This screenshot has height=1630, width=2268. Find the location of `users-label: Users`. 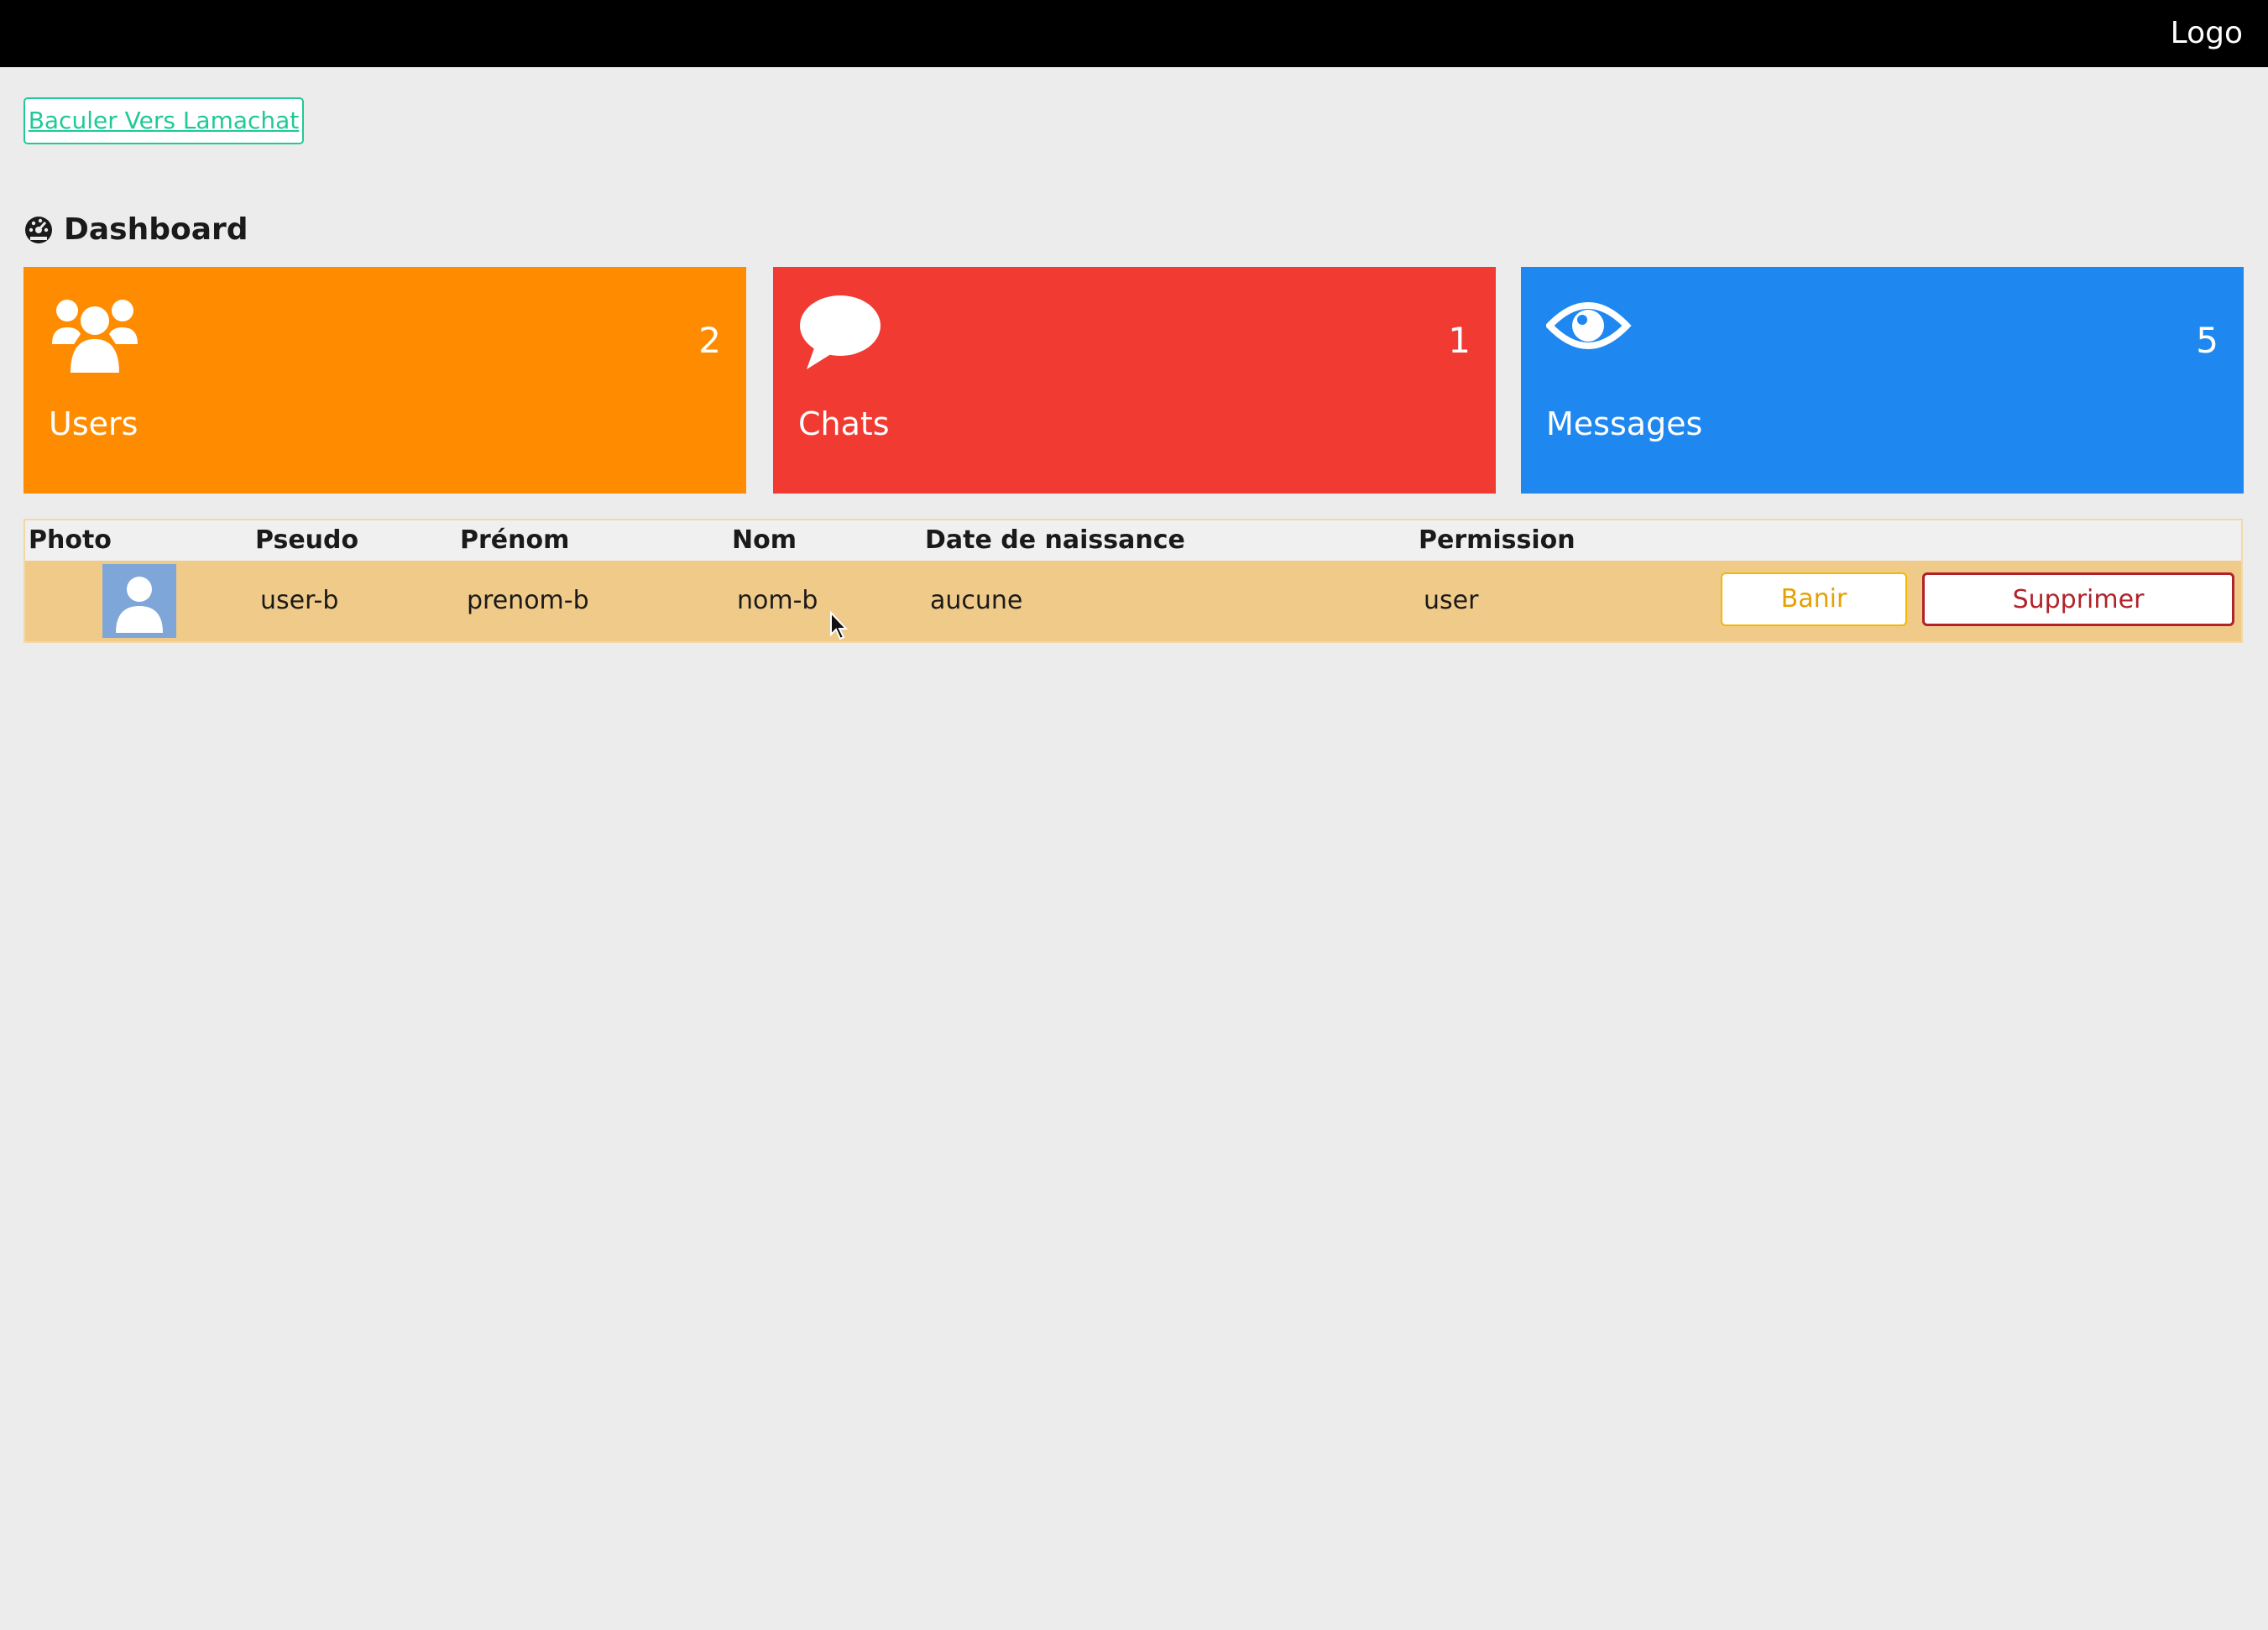

users-label: Users is located at coordinates (93, 423).